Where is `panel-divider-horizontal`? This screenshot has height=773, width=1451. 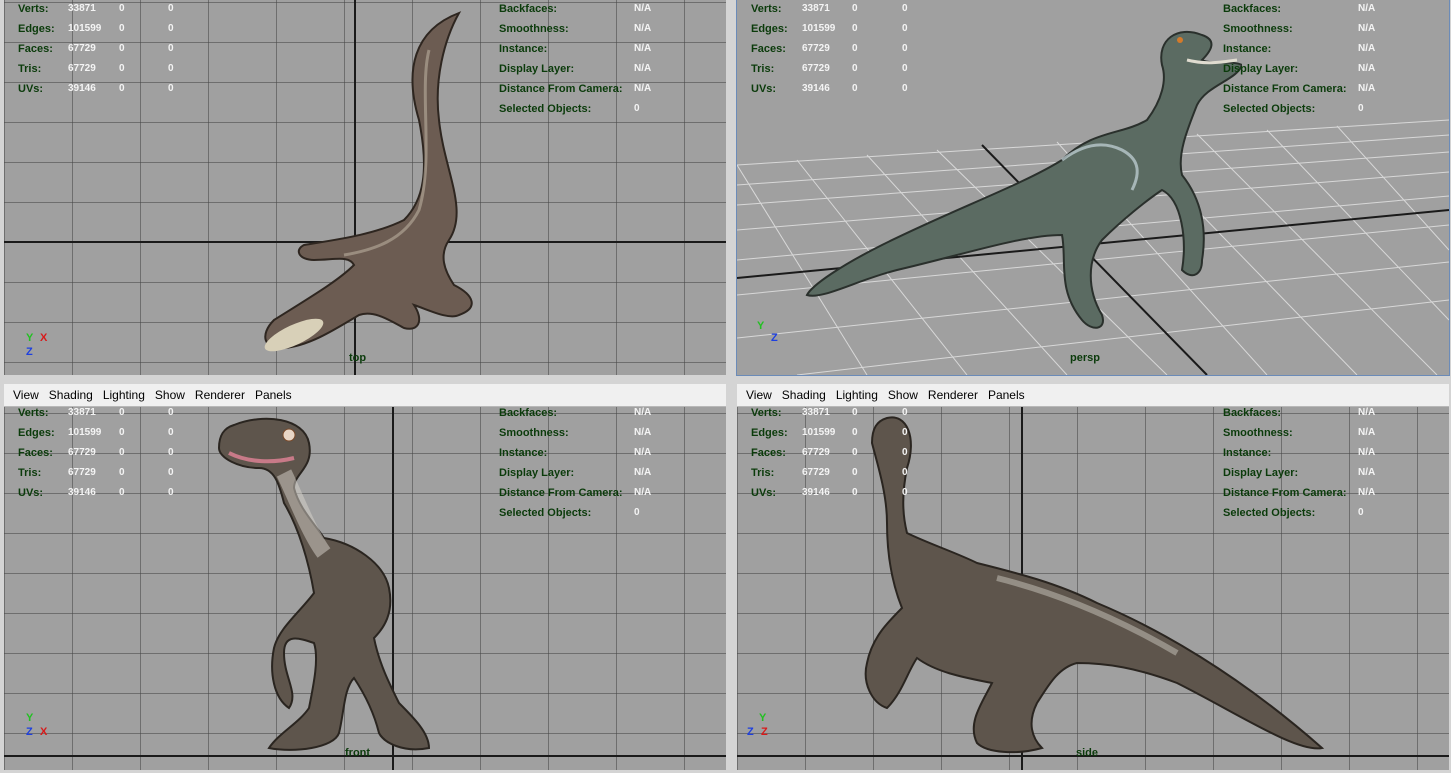
panel-divider-horizontal is located at coordinates (725, 378).